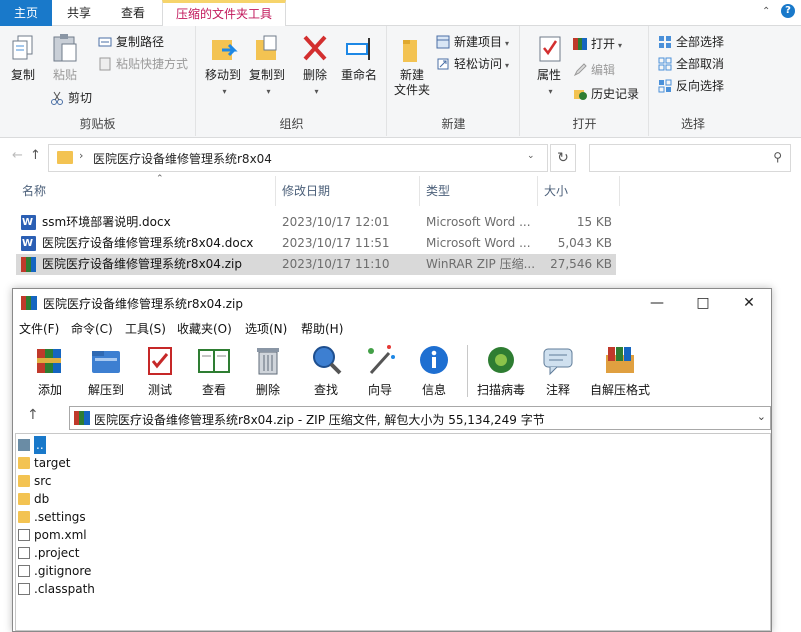 The image size is (801, 632). Describe the element at coordinates (50, 360) in the screenshot. I see `add-archive-icon` at that location.